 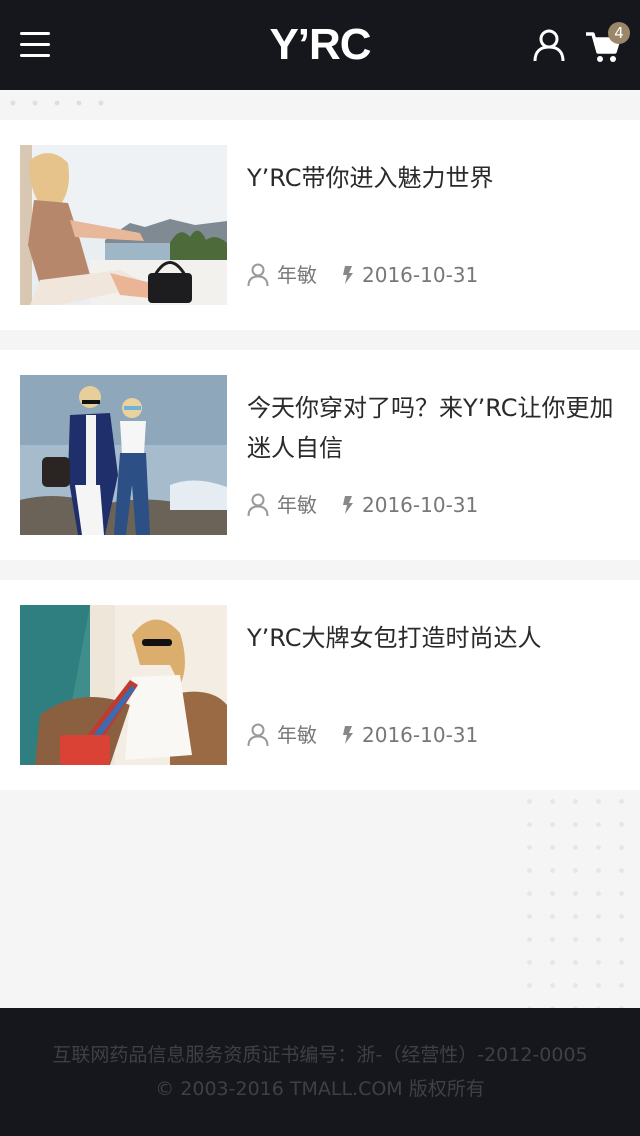 What do you see at coordinates (549, 45) in the screenshot?
I see `user-icon` at bounding box center [549, 45].